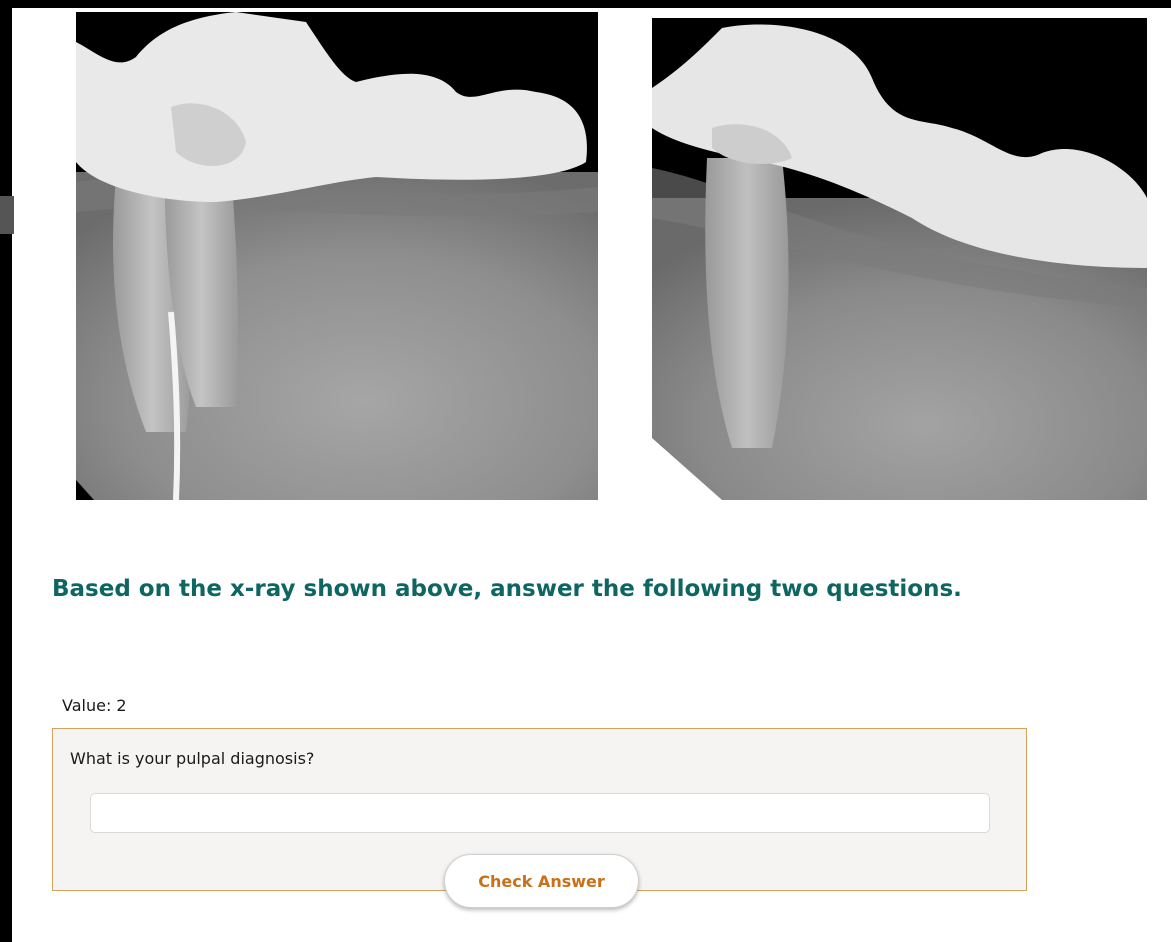  What do you see at coordinates (540, 813) in the screenshot?
I see `answer-input` at bounding box center [540, 813].